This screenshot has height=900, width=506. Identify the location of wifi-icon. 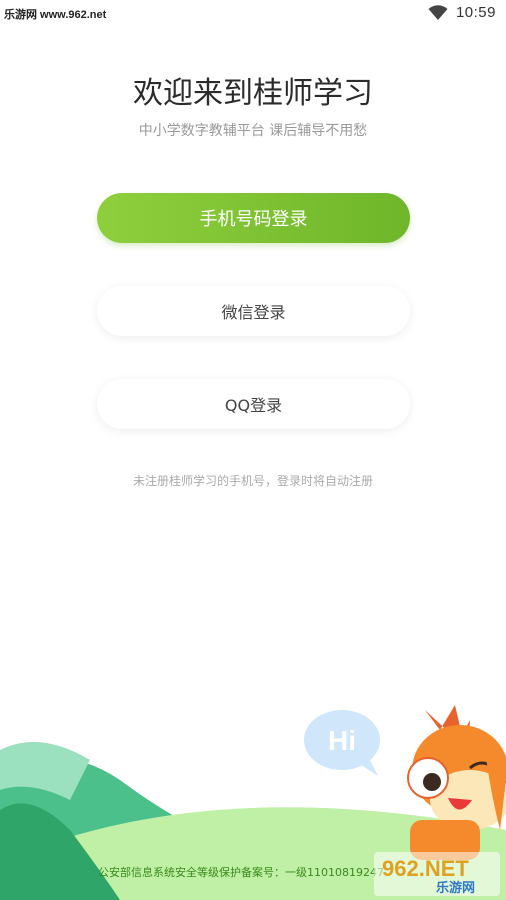
(438, 12).